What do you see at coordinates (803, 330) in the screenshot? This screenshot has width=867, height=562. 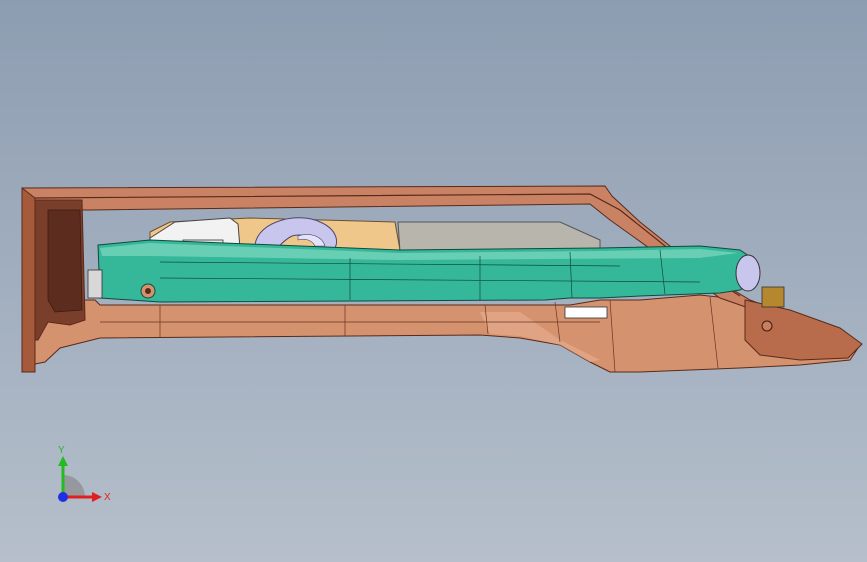 I see `housing-nose` at bounding box center [803, 330].